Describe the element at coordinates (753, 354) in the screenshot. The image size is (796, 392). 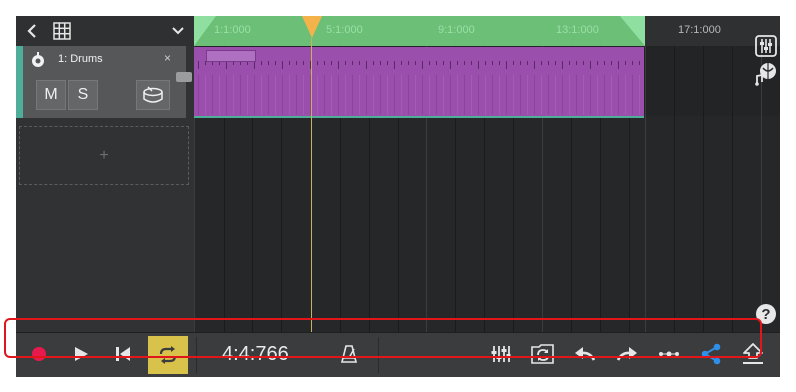
I see `export-button` at that location.